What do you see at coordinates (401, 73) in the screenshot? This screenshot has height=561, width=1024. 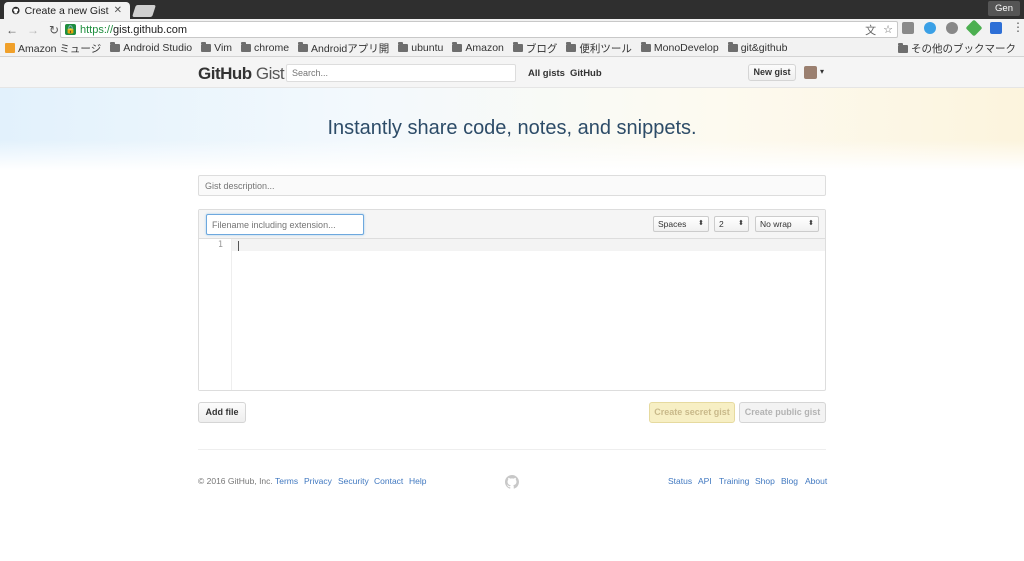 I see `search-input` at bounding box center [401, 73].